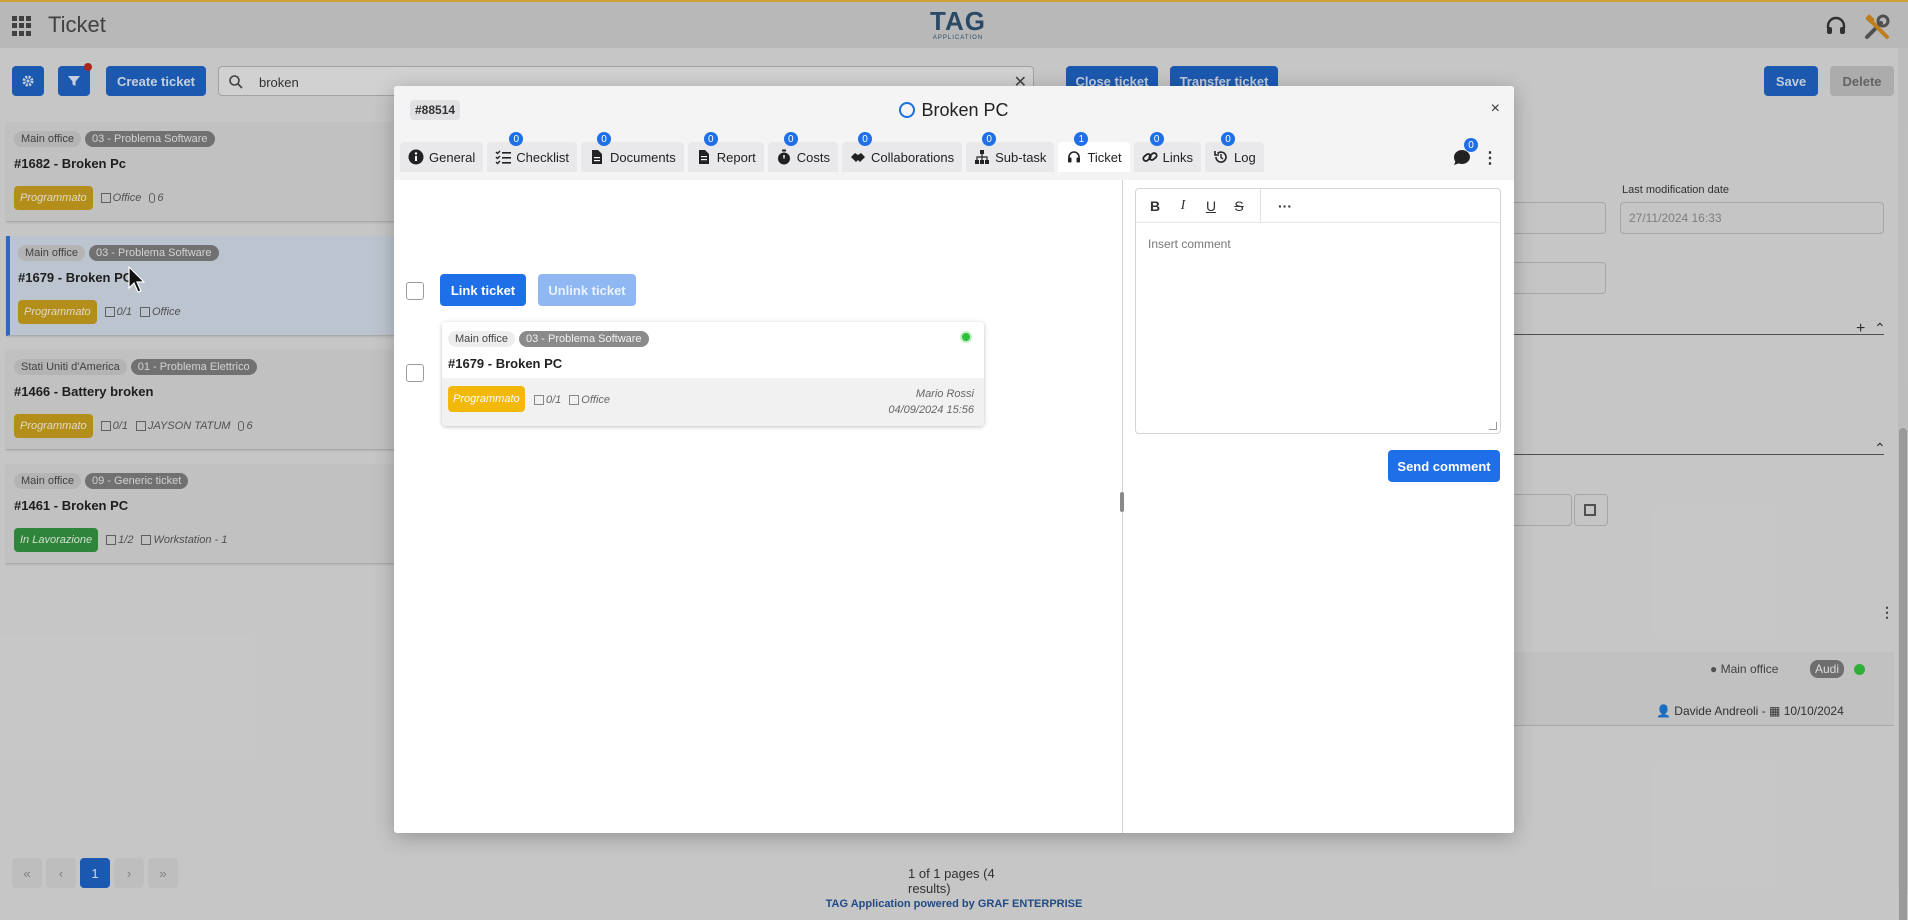  What do you see at coordinates (1010, 152) in the screenshot?
I see `tab-sub-task: 0 Sub-task` at bounding box center [1010, 152].